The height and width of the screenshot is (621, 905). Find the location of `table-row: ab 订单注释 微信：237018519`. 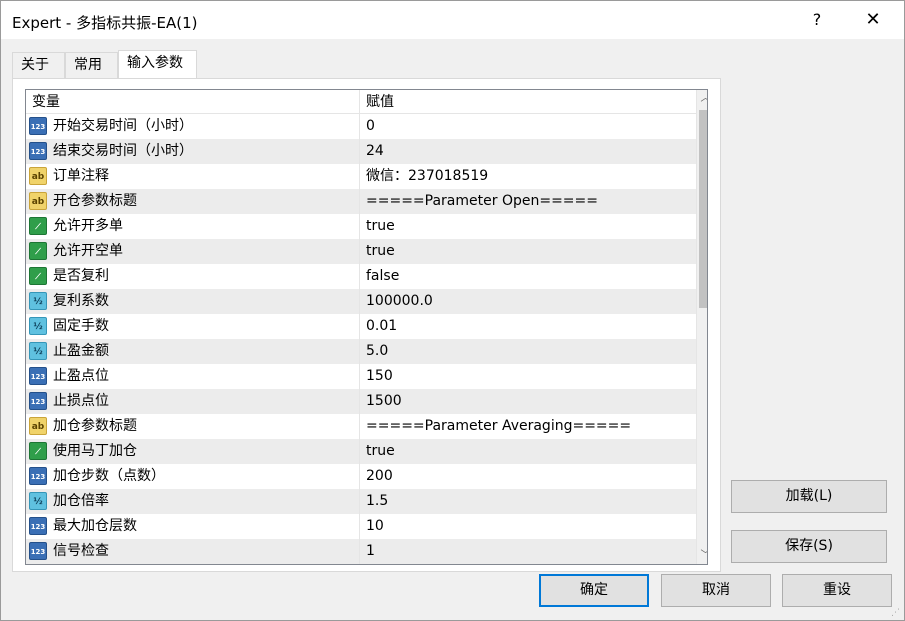

table-row: ab 订单注释 微信：237018519 is located at coordinates (361, 176).